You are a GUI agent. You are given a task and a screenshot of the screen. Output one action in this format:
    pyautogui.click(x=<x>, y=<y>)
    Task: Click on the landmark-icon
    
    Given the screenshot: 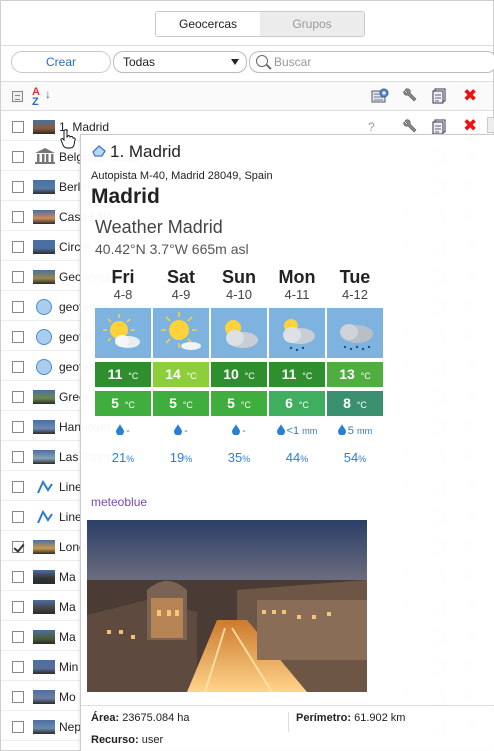 What is the action you would take?
    pyautogui.click(x=45, y=156)
    